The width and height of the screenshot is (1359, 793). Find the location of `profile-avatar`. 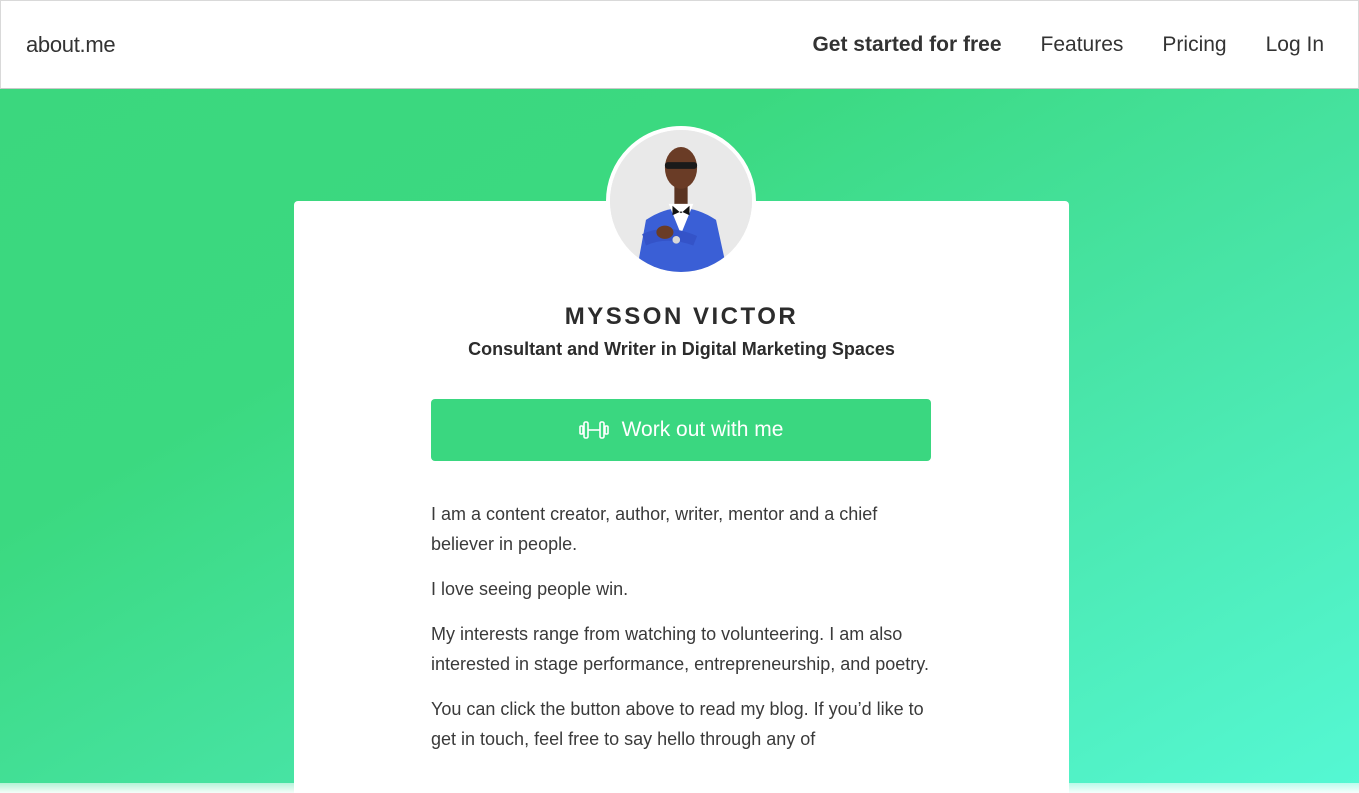

profile-avatar is located at coordinates (681, 201).